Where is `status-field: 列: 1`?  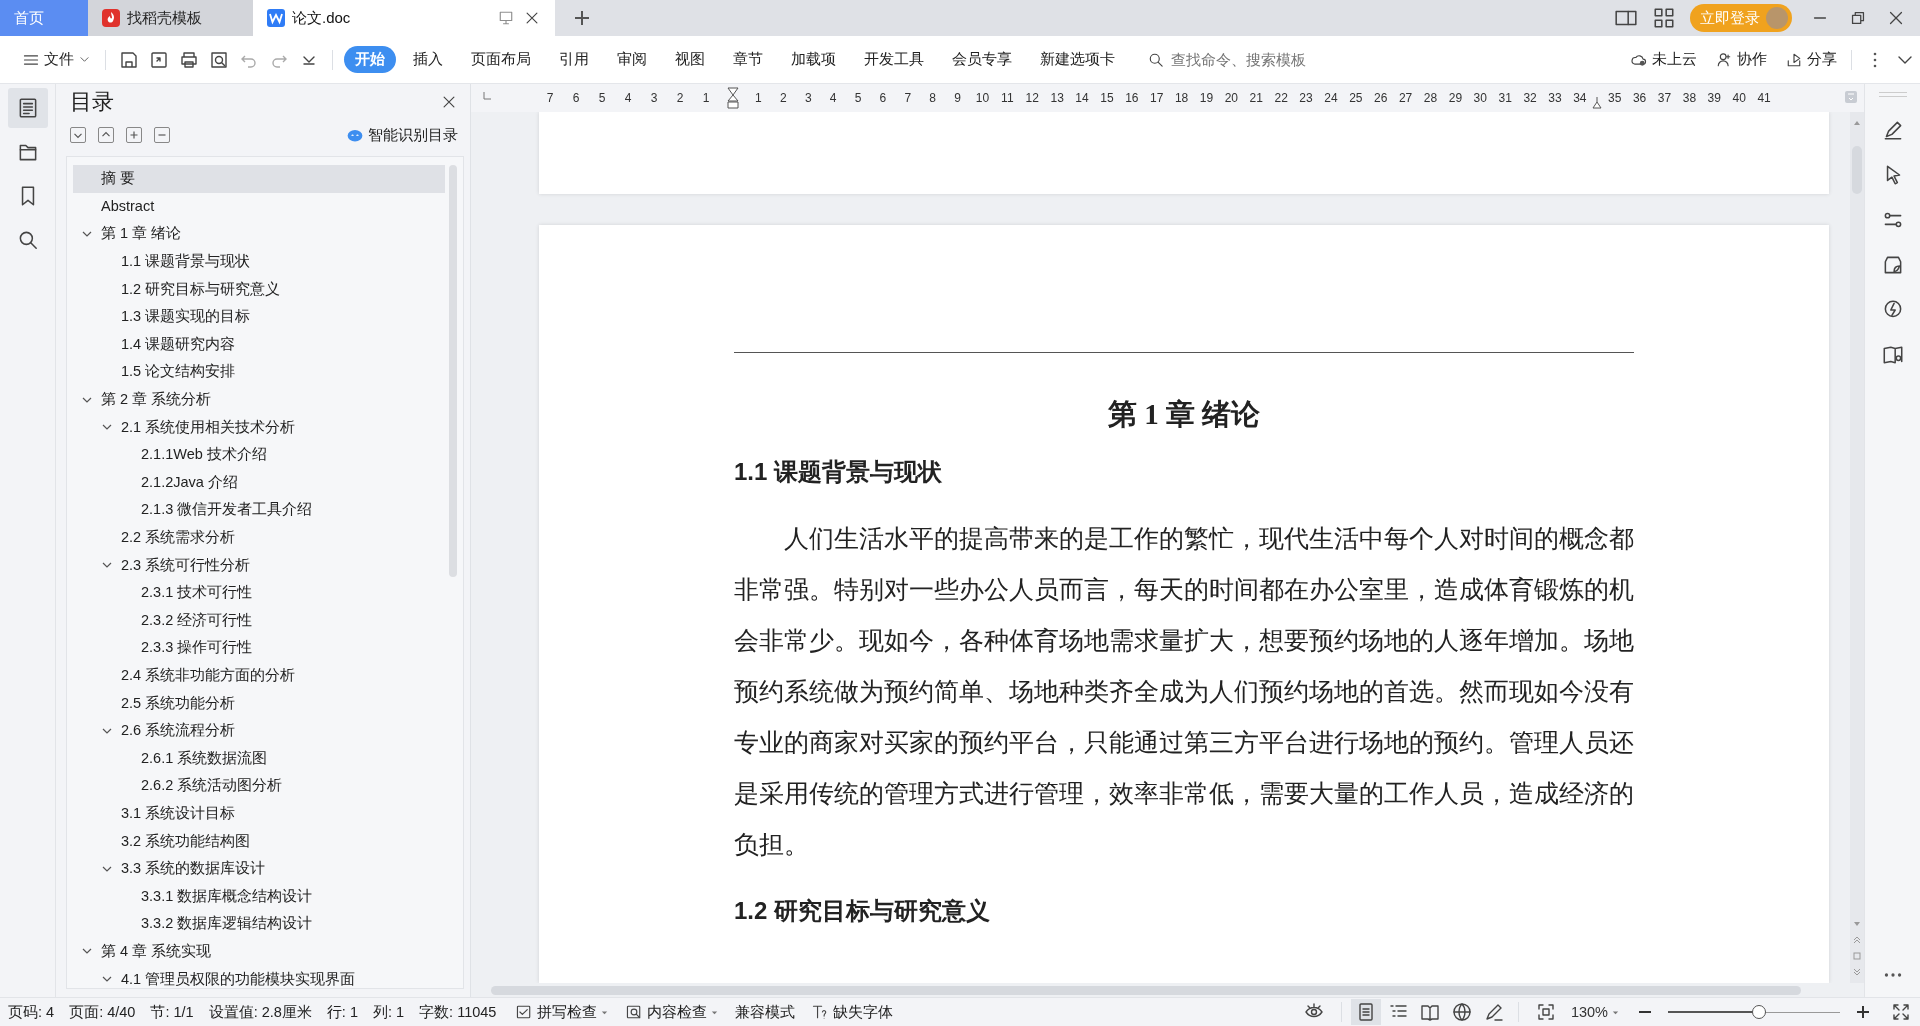 status-field: 列: 1 is located at coordinates (388, 1012).